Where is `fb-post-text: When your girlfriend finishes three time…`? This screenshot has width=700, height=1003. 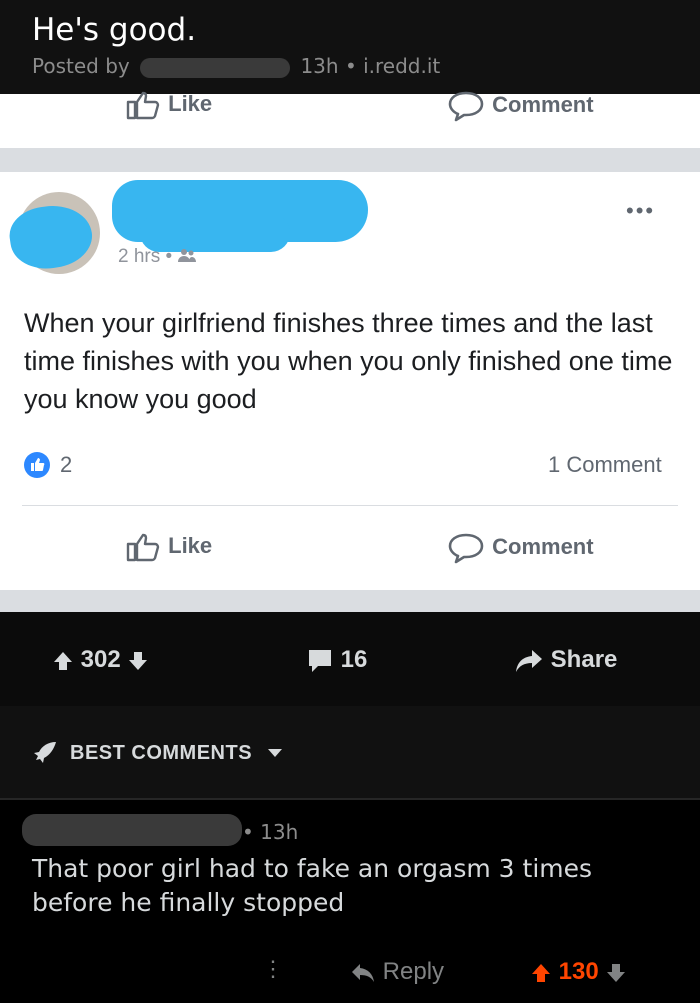 fb-post-text: When your girlfriend finishes three time… is located at coordinates (348, 361).